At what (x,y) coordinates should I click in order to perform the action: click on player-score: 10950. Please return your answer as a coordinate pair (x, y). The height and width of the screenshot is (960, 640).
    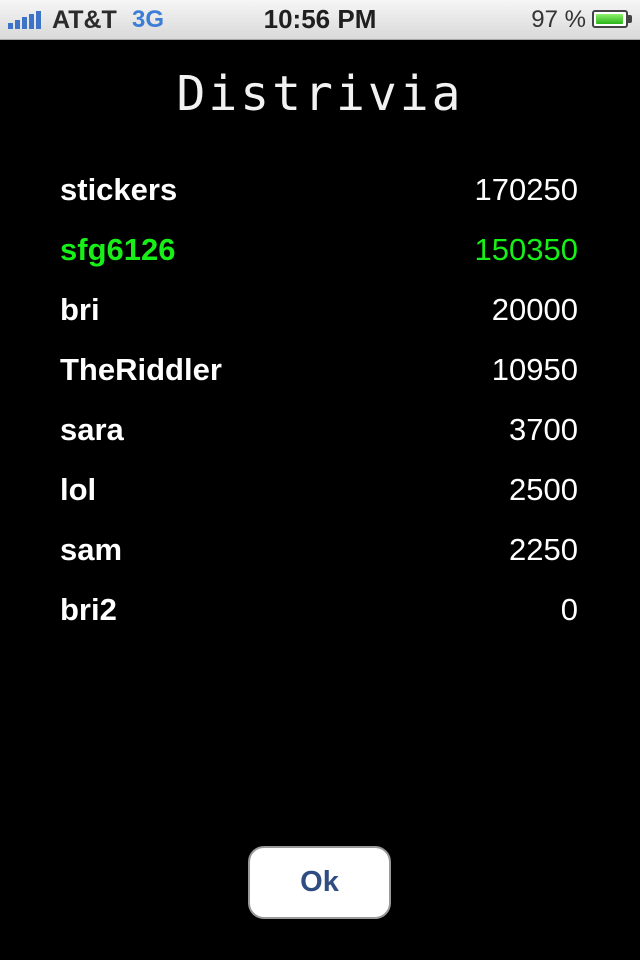
    Looking at the image, I should click on (534, 369).